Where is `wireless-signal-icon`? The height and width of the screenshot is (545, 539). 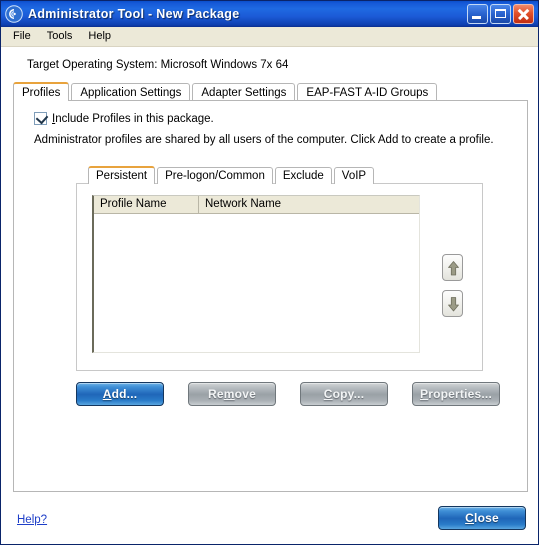
wireless-signal-icon is located at coordinates (14, 14).